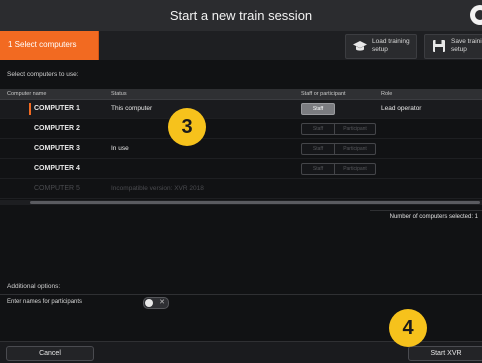 The image size is (482, 363). I want to click on load-training-setup-button: Load training setup, so click(381, 46).